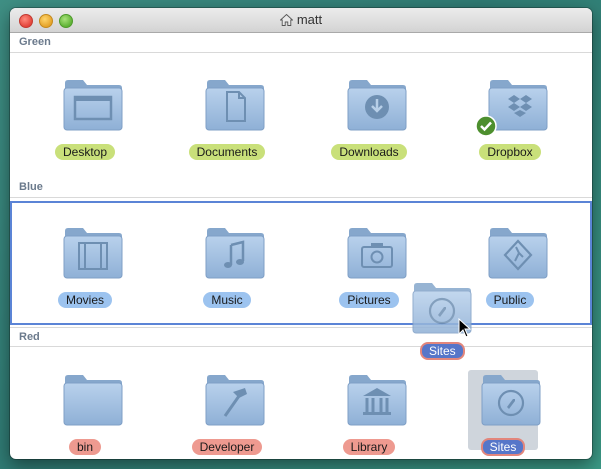 The height and width of the screenshot is (469, 601). What do you see at coordinates (369, 447) in the screenshot?
I see `folder-label: Library` at bounding box center [369, 447].